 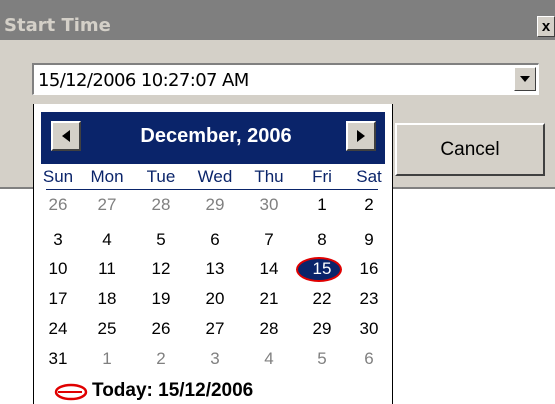 I want to click on month-year-title: December, 2006, so click(x=216, y=136).